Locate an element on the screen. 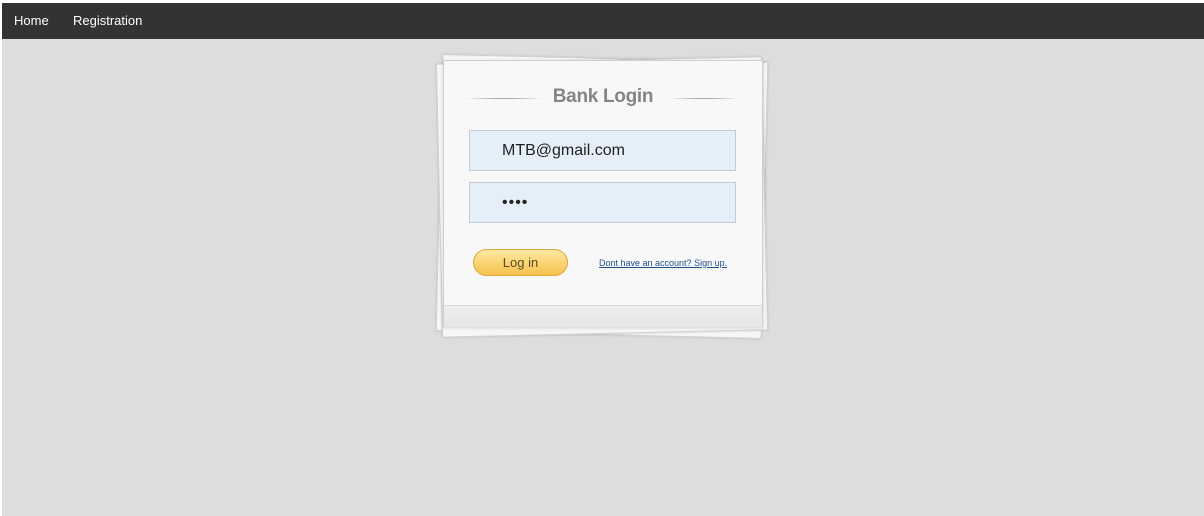  nav-home-link: Home is located at coordinates (31, 21).